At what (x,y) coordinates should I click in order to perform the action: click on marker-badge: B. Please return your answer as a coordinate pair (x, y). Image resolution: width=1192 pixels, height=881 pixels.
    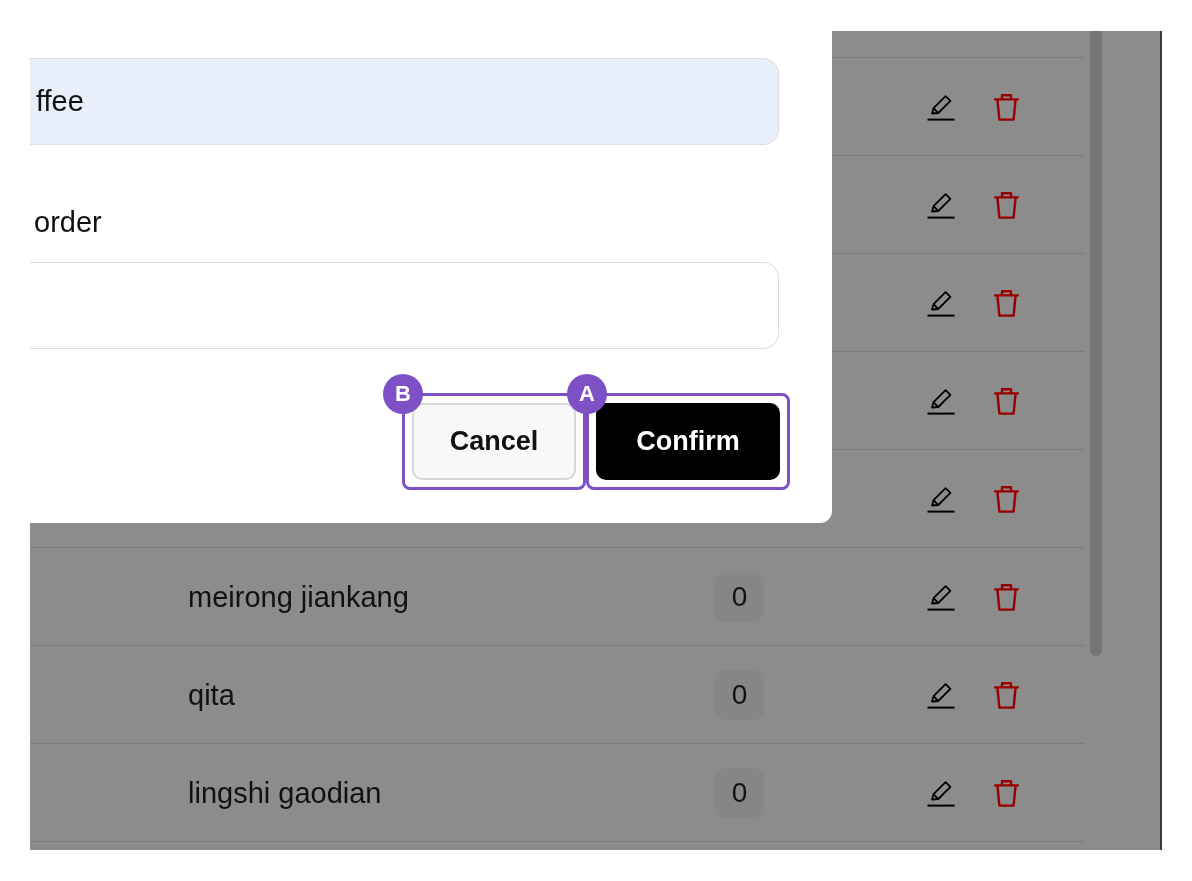
    Looking at the image, I should click on (403, 394).